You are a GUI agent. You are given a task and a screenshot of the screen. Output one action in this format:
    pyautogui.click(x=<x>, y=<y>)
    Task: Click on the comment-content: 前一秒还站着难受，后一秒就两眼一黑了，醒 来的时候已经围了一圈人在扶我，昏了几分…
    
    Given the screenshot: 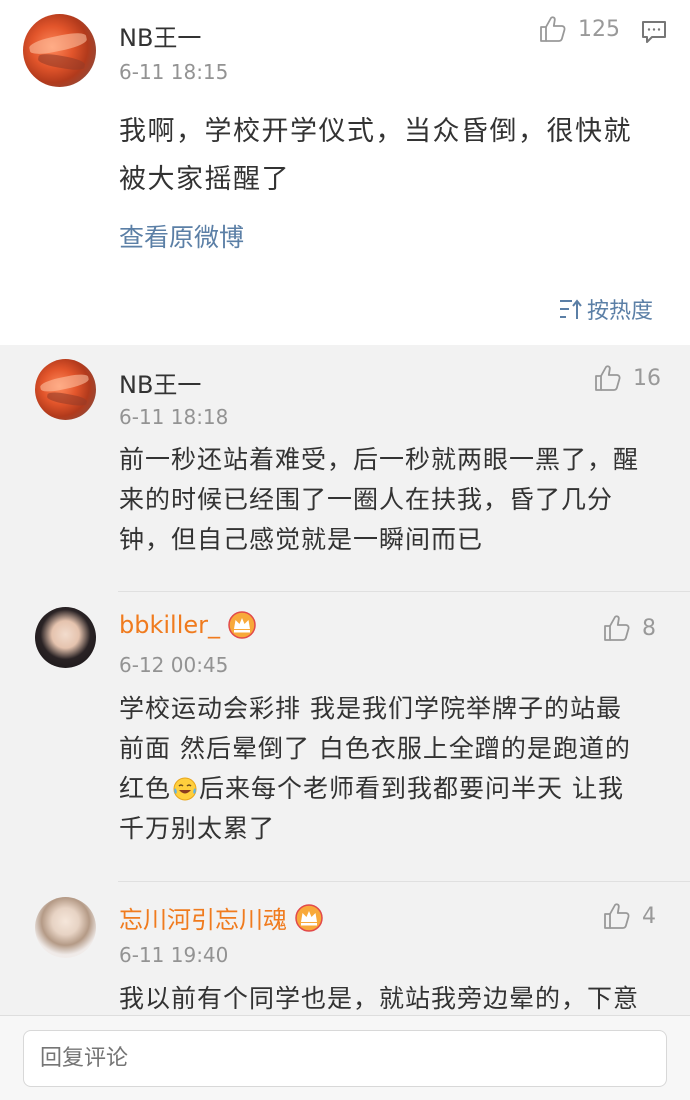 What is the action you would take?
    pyautogui.click(x=399, y=500)
    